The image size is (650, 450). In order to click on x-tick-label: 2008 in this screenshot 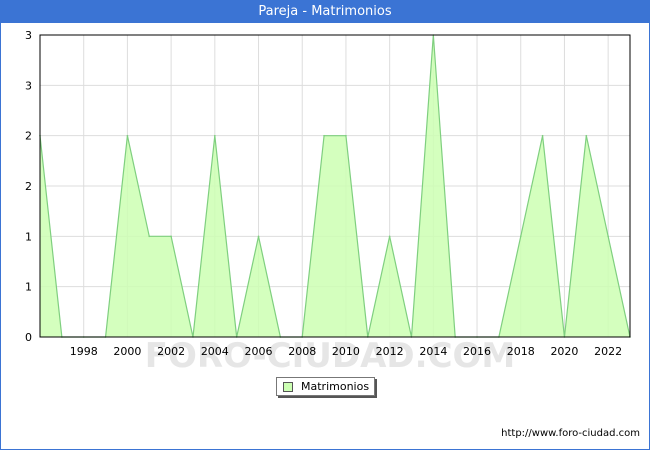, I will do `click(302, 351)`.